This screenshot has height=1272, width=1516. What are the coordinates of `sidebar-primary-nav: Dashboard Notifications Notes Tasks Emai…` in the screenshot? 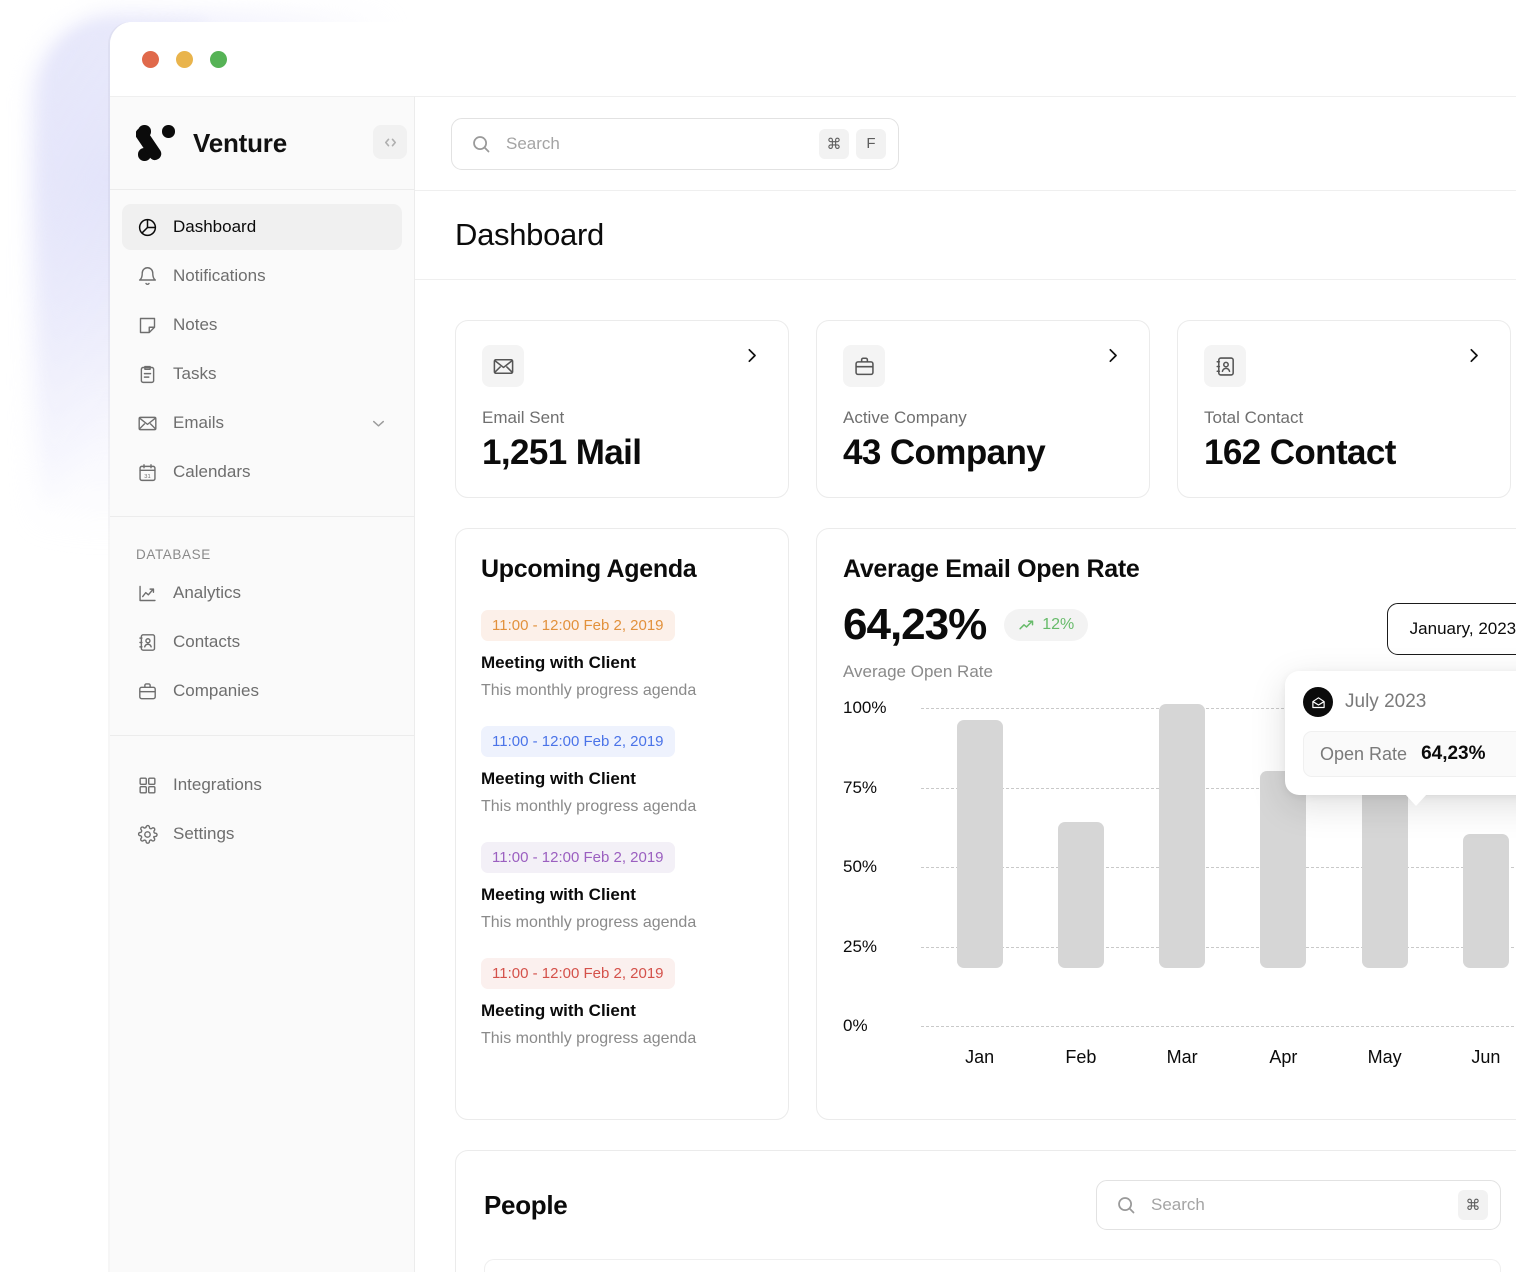 It's located at (262, 353).